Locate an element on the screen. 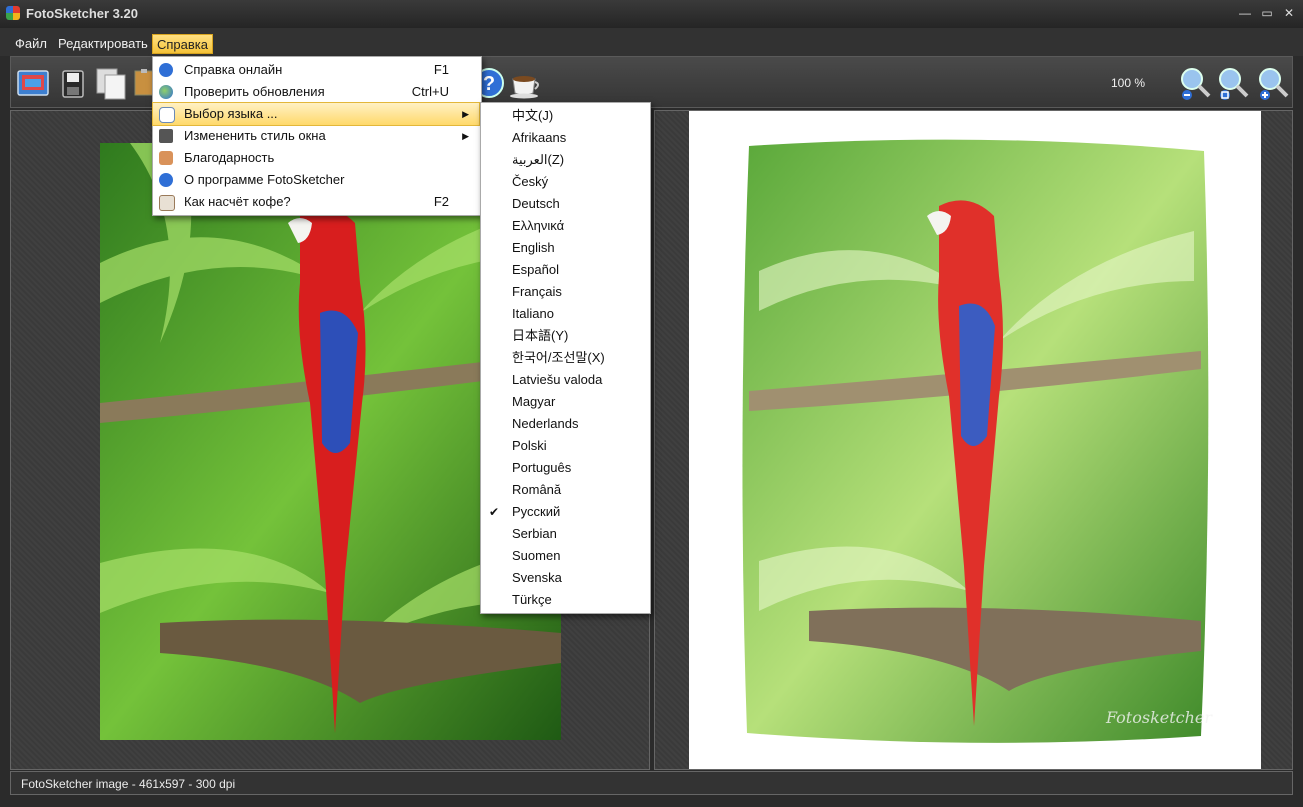  save-icon is located at coordinates (73, 83).